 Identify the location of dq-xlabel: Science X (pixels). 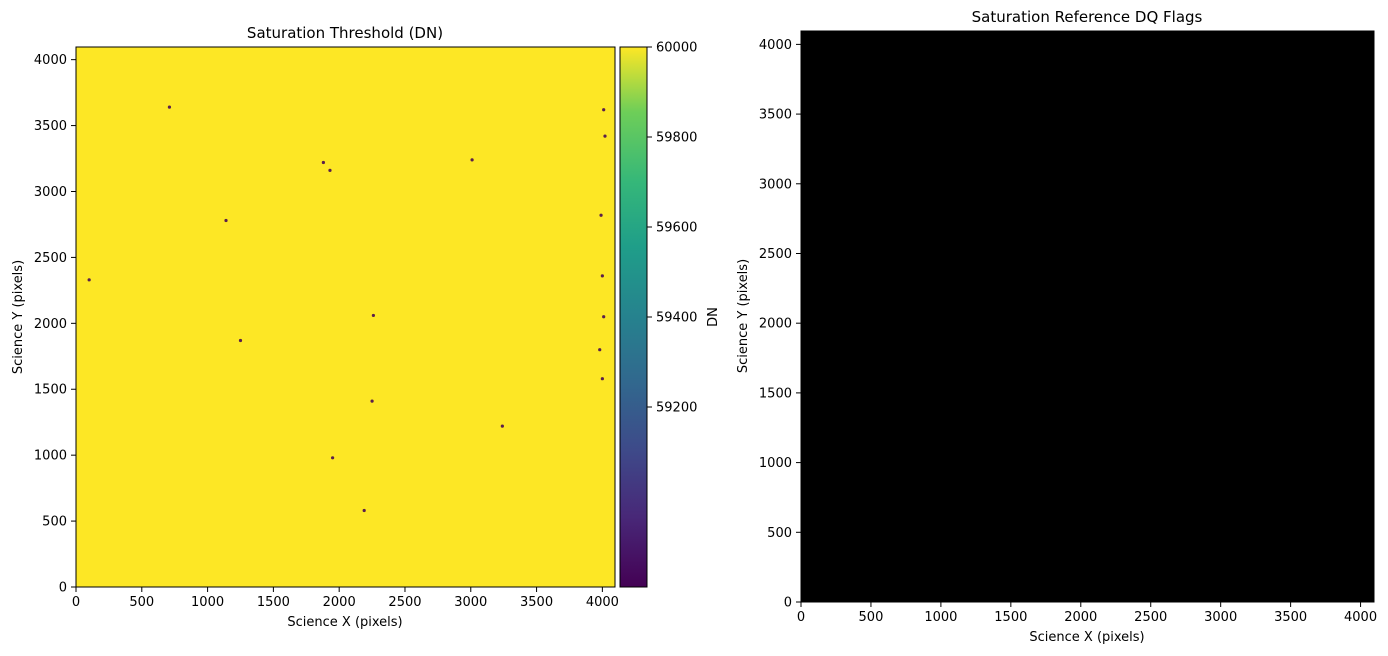
(1086, 637).